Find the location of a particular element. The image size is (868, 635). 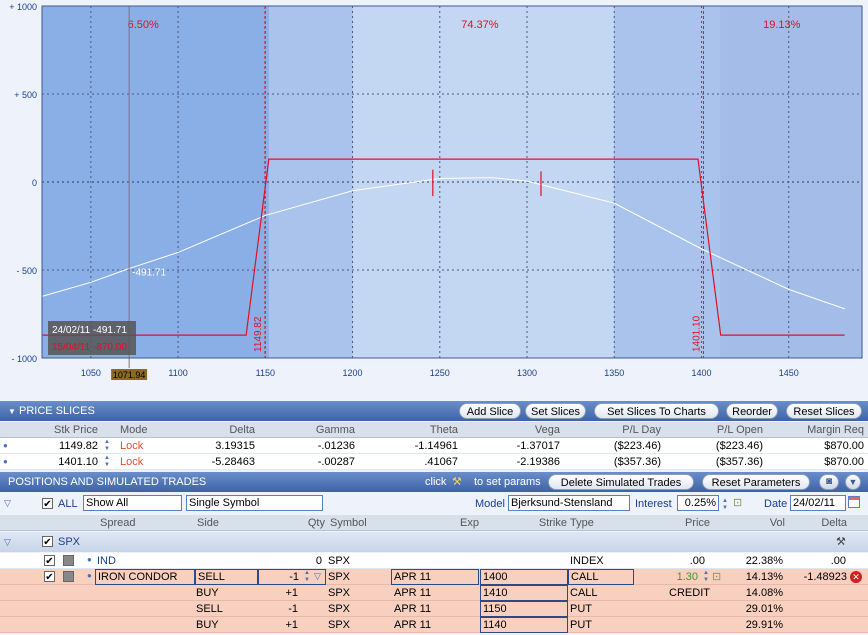

group-checkbox: ✔ is located at coordinates (47, 542).